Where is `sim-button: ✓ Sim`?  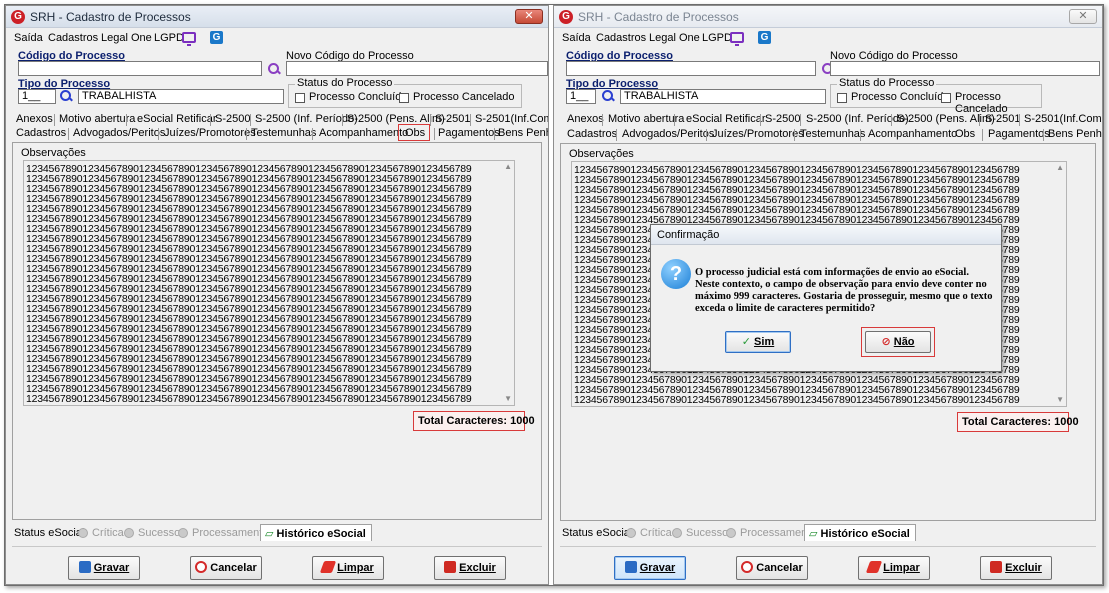
sim-button: ✓ Sim is located at coordinates (758, 342).